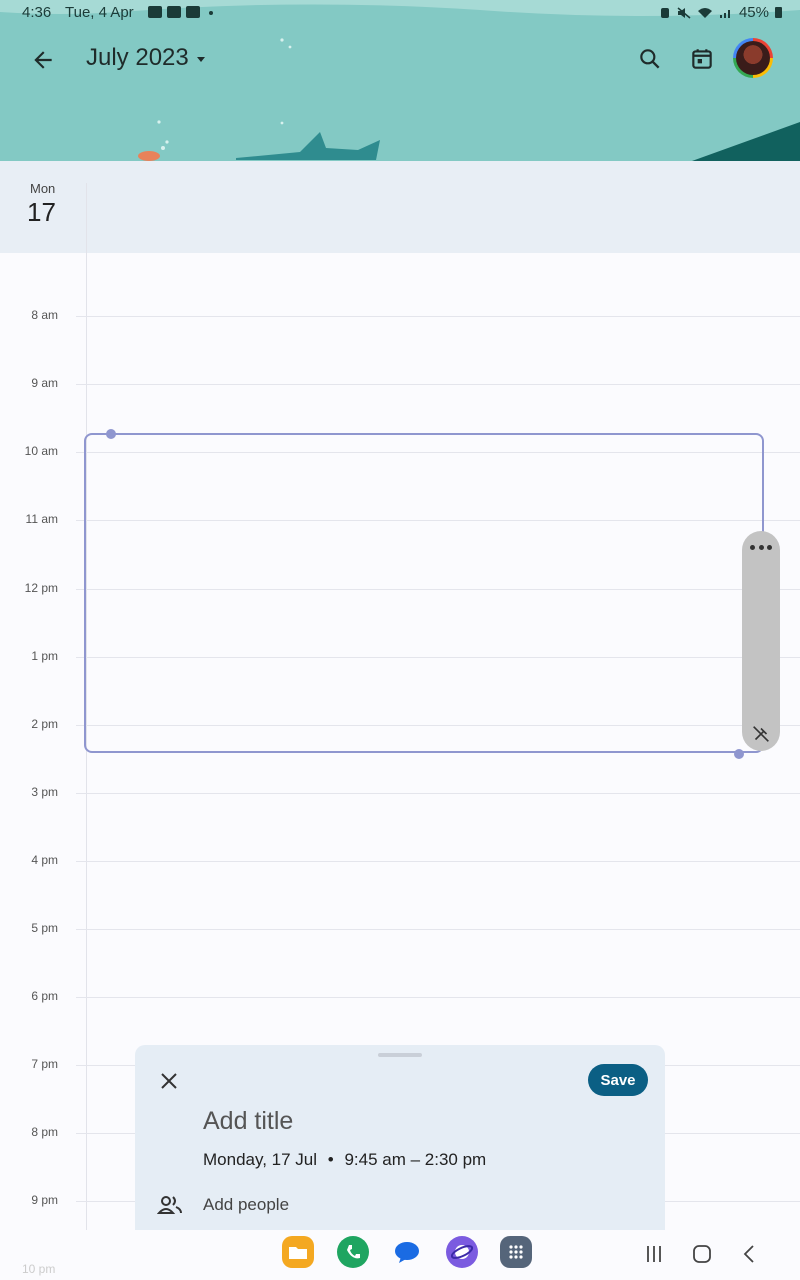 This screenshot has width=800, height=1280. I want to click on status-date: Tue, 4 Apr, so click(99, 12).